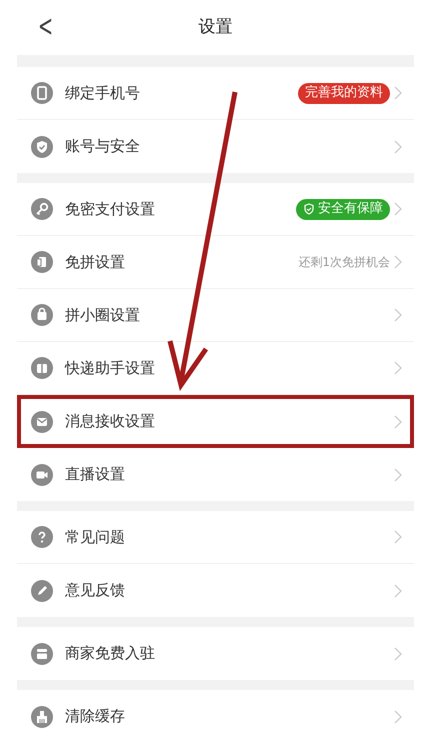 This screenshot has height=746, width=431. Describe the element at coordinates (110, 209) in the screenshot. I see `item-label: 免密支付设置` at that location.